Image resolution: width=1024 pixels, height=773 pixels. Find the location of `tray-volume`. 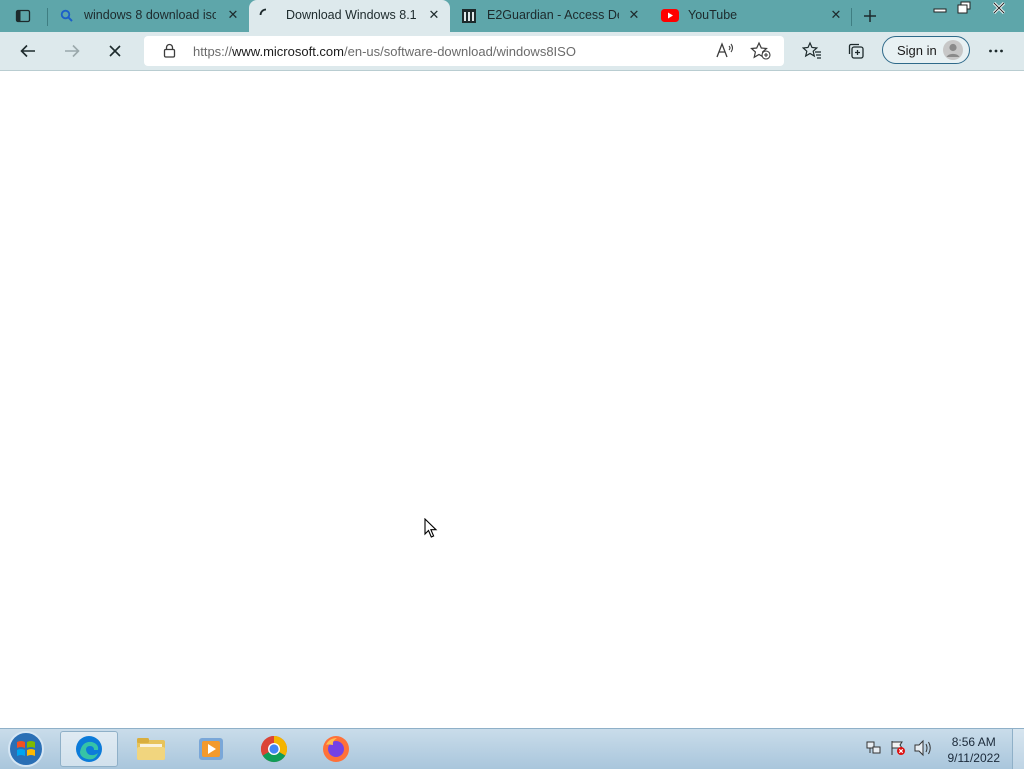

tray-volume is located at coordinates (923, 748).